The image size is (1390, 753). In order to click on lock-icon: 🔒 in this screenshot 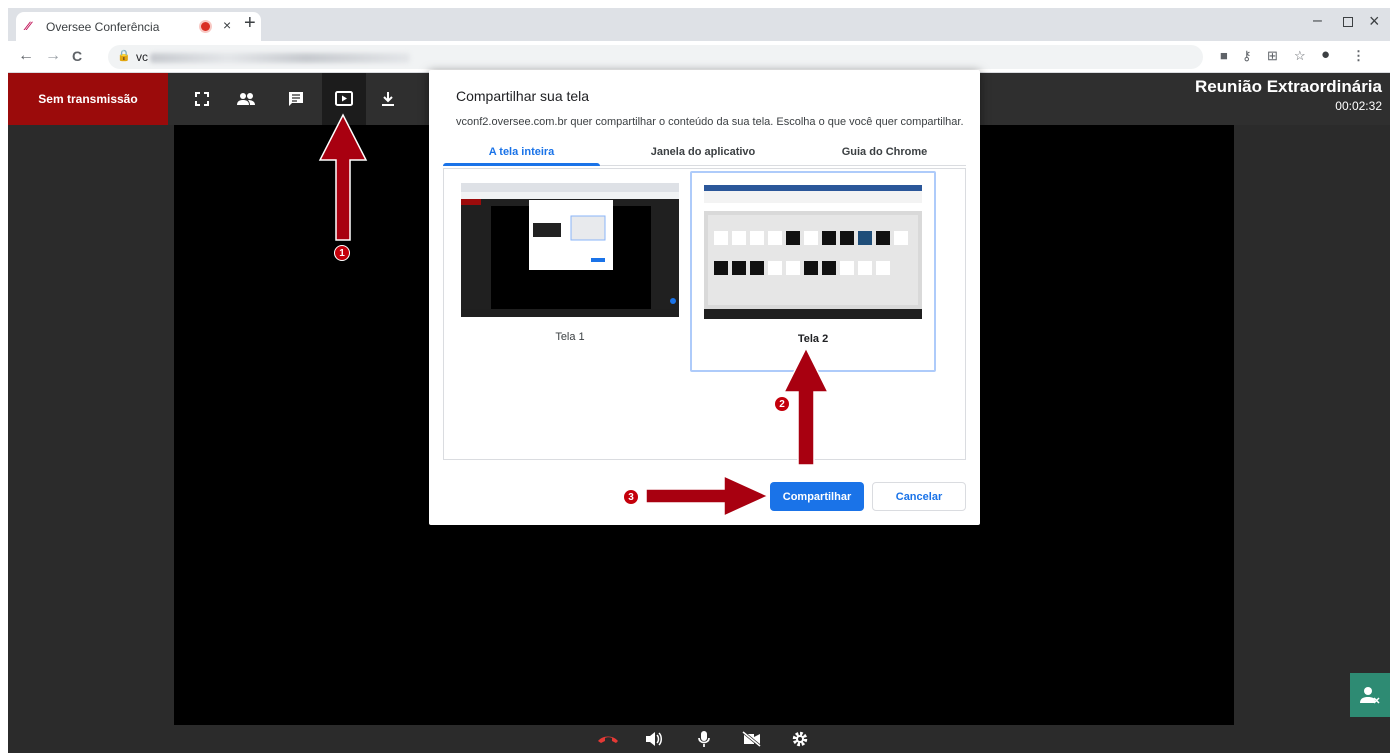, I will do `click(124, 56)`.